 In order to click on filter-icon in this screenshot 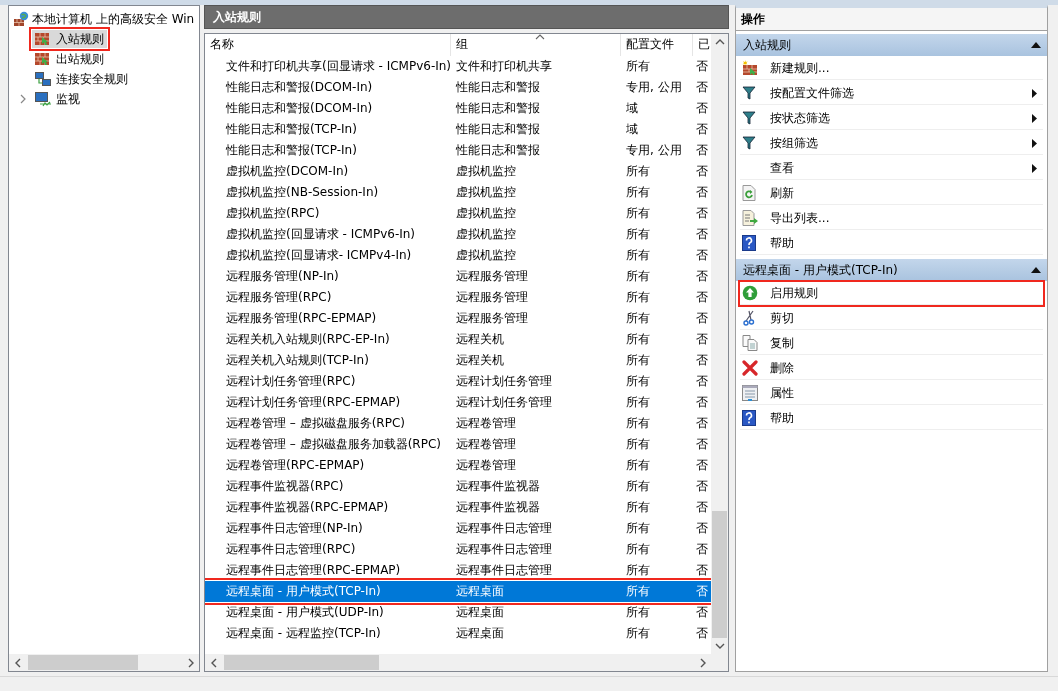, I will do `click(749, 93)`.